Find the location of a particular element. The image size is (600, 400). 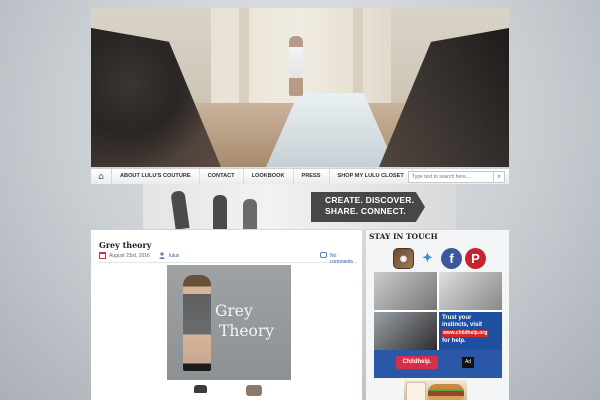

nav-item-contact: Contact is located at coordinates (222, 176).